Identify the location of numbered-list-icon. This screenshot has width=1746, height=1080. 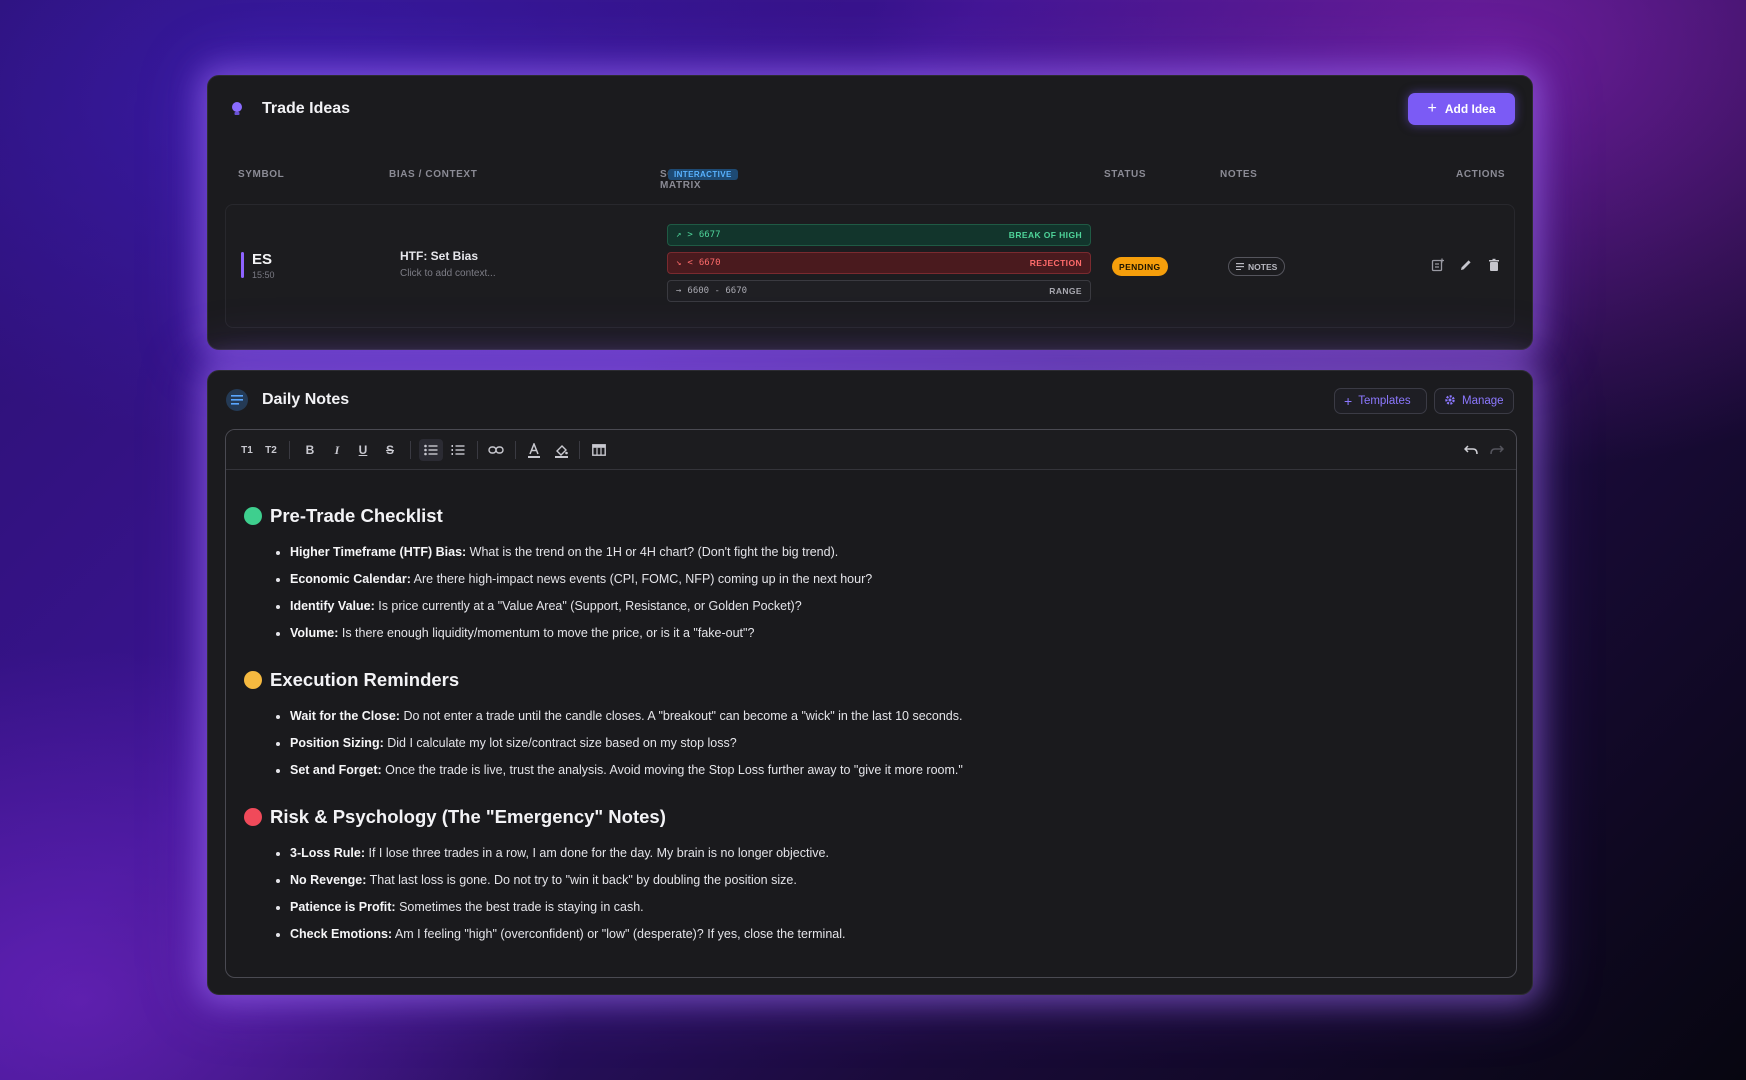
(458, 450).